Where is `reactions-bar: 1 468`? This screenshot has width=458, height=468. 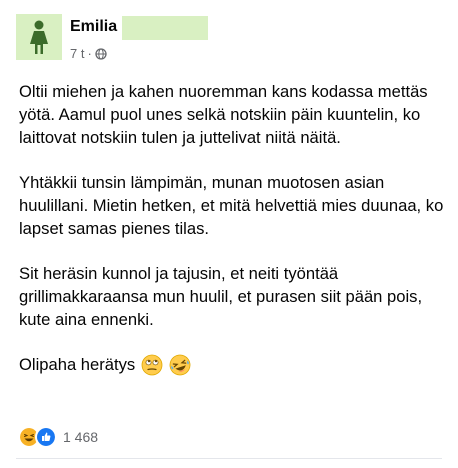
reactions-bar: 1 468 is located at coordinates (58, 437).